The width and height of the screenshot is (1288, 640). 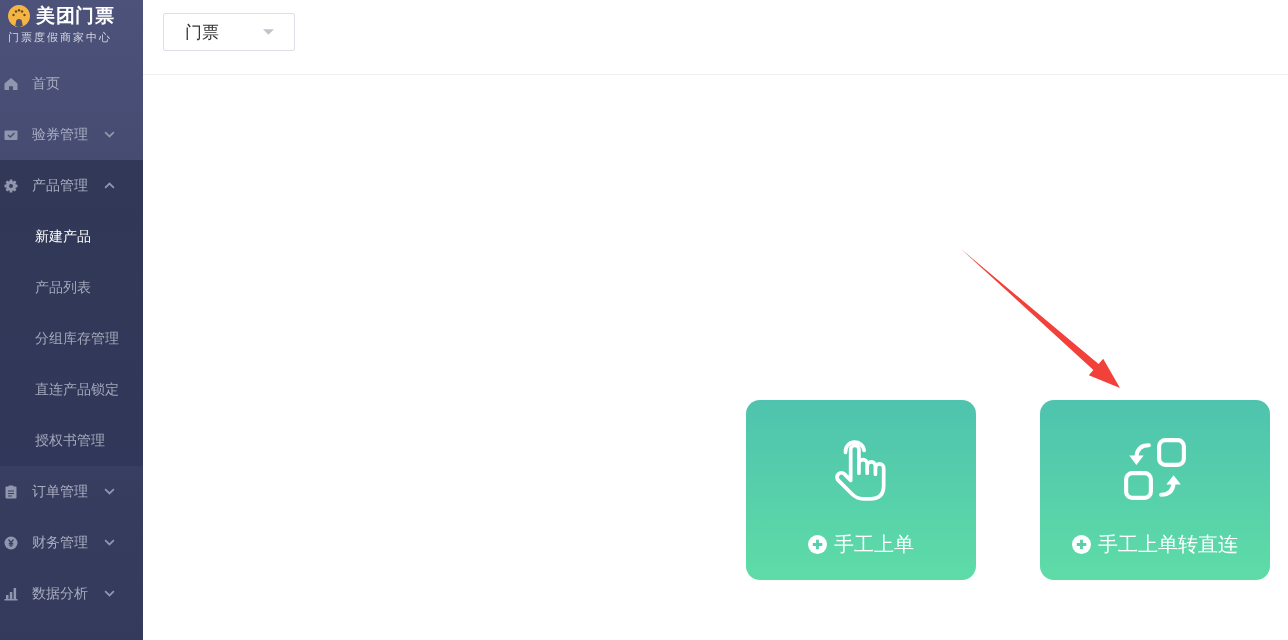 I want to click on yen-coin-icon, so click(x=11, y=542).